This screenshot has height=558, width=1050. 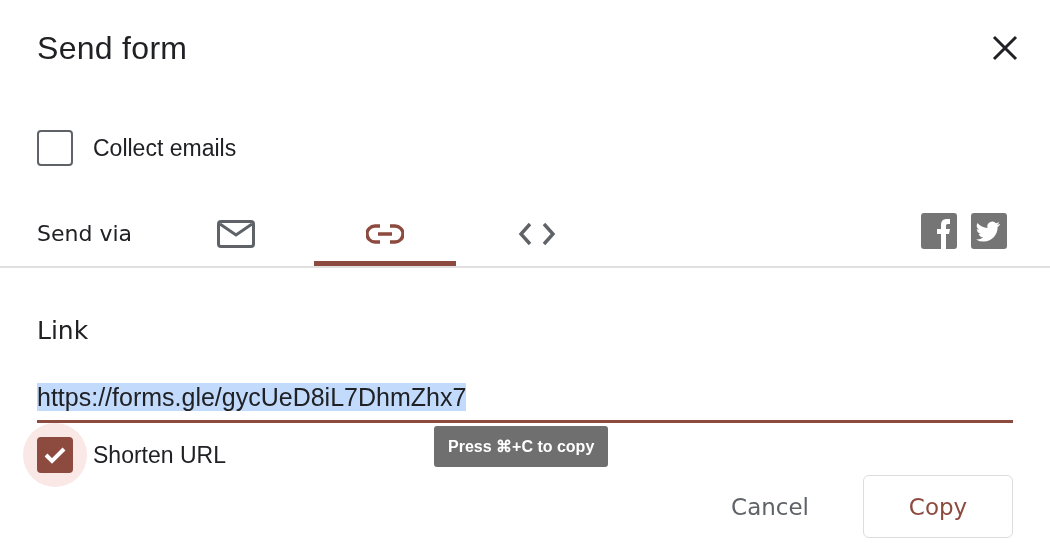 What do you see at coordinates (1005, 48) in the screenshot?
I see `close-icon` at bounding box center [1005, 48].